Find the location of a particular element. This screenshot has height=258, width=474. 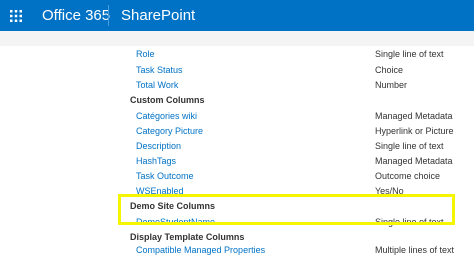

office365-brand-link: Office 365 is located at coordinates (76, 15).